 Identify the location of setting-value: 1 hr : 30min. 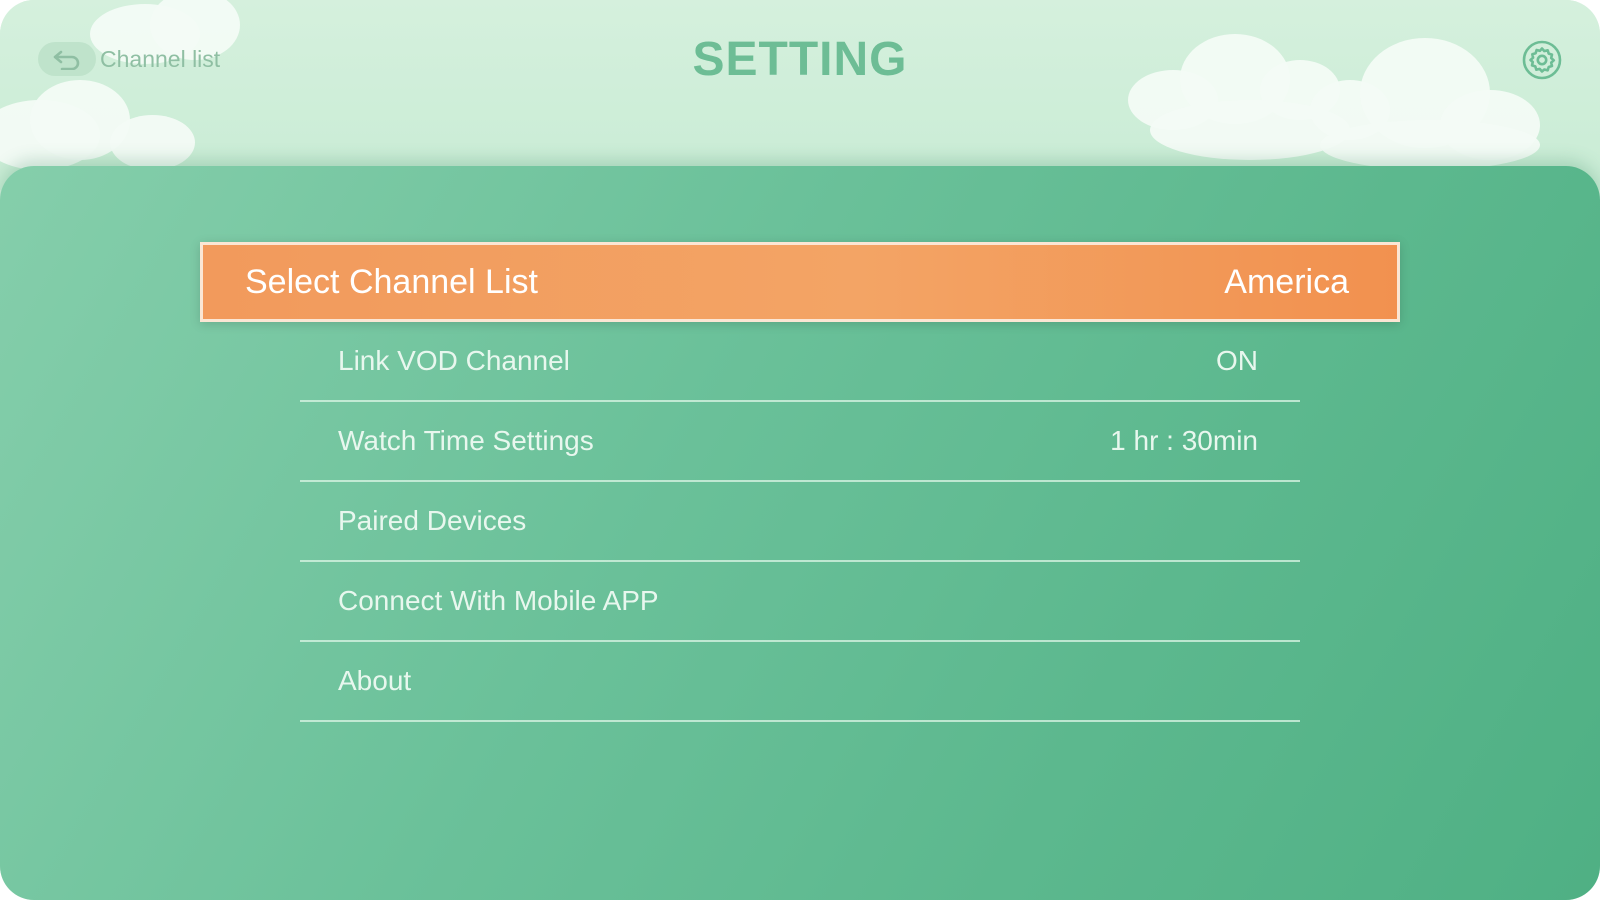
(1184, 440).